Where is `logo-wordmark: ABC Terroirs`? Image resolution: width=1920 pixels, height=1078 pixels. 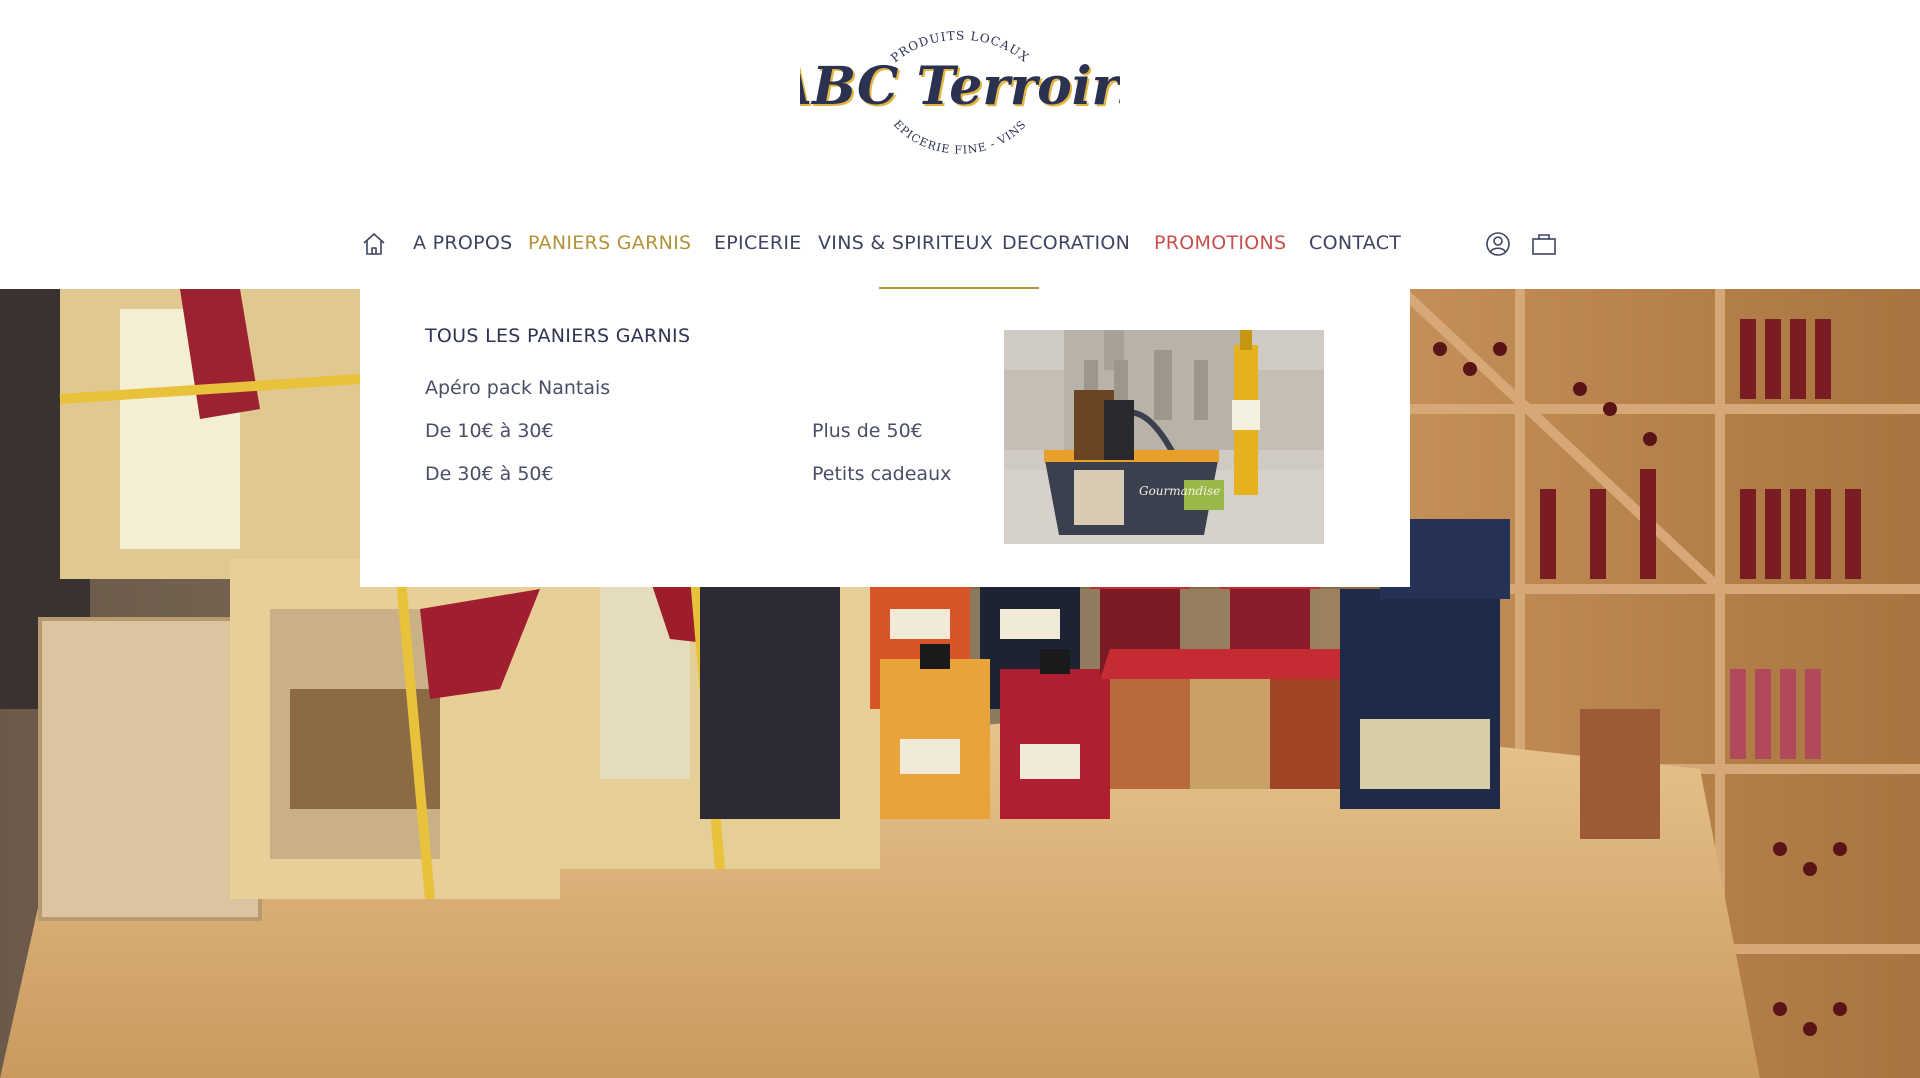
logo-wordmark: ABC Terroirs is located at coordinates (960, 86).